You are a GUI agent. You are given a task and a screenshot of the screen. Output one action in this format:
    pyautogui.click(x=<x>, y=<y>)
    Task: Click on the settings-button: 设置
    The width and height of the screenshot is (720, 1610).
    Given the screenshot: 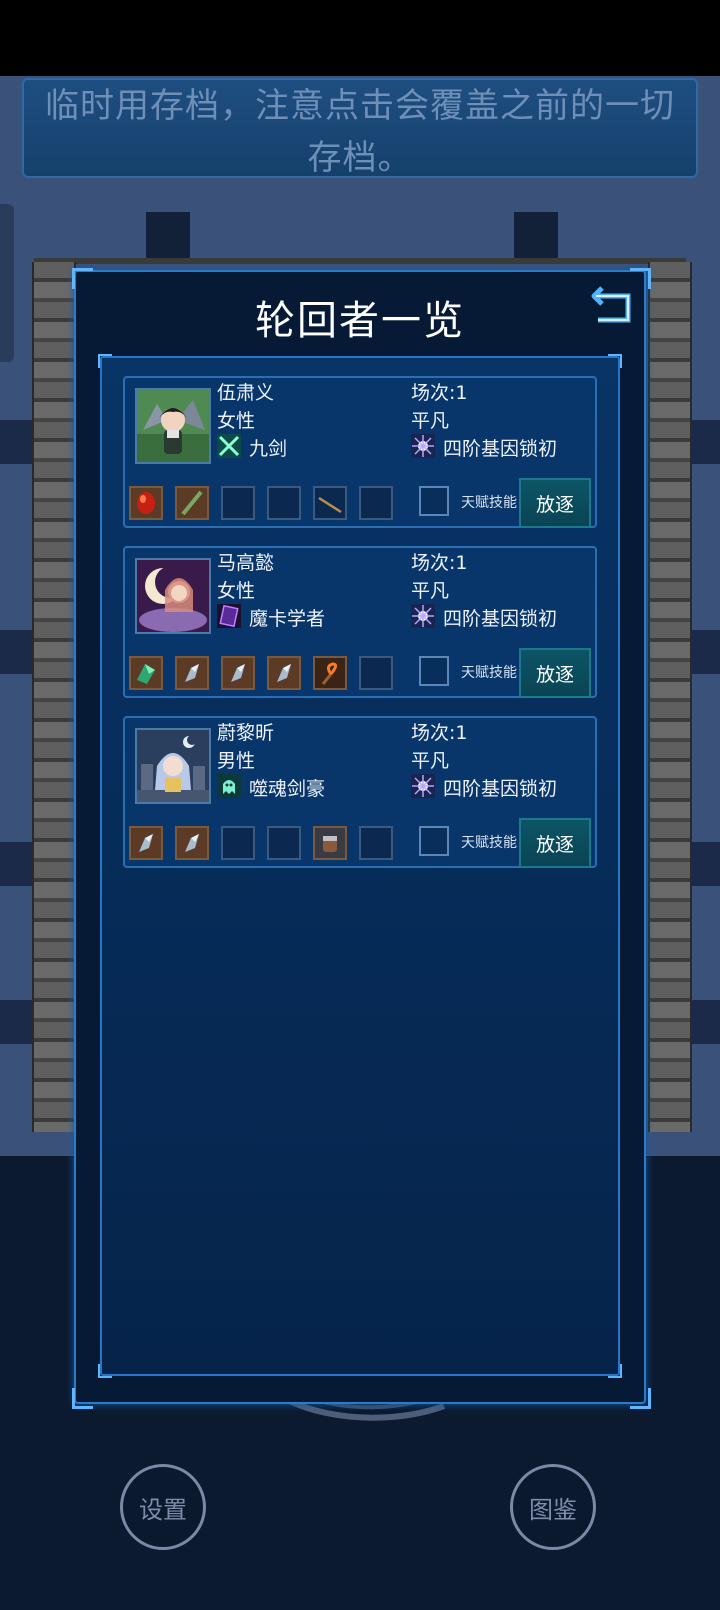 What is the action you would take?
    pyautogui.click(x=163, y=1507)
    